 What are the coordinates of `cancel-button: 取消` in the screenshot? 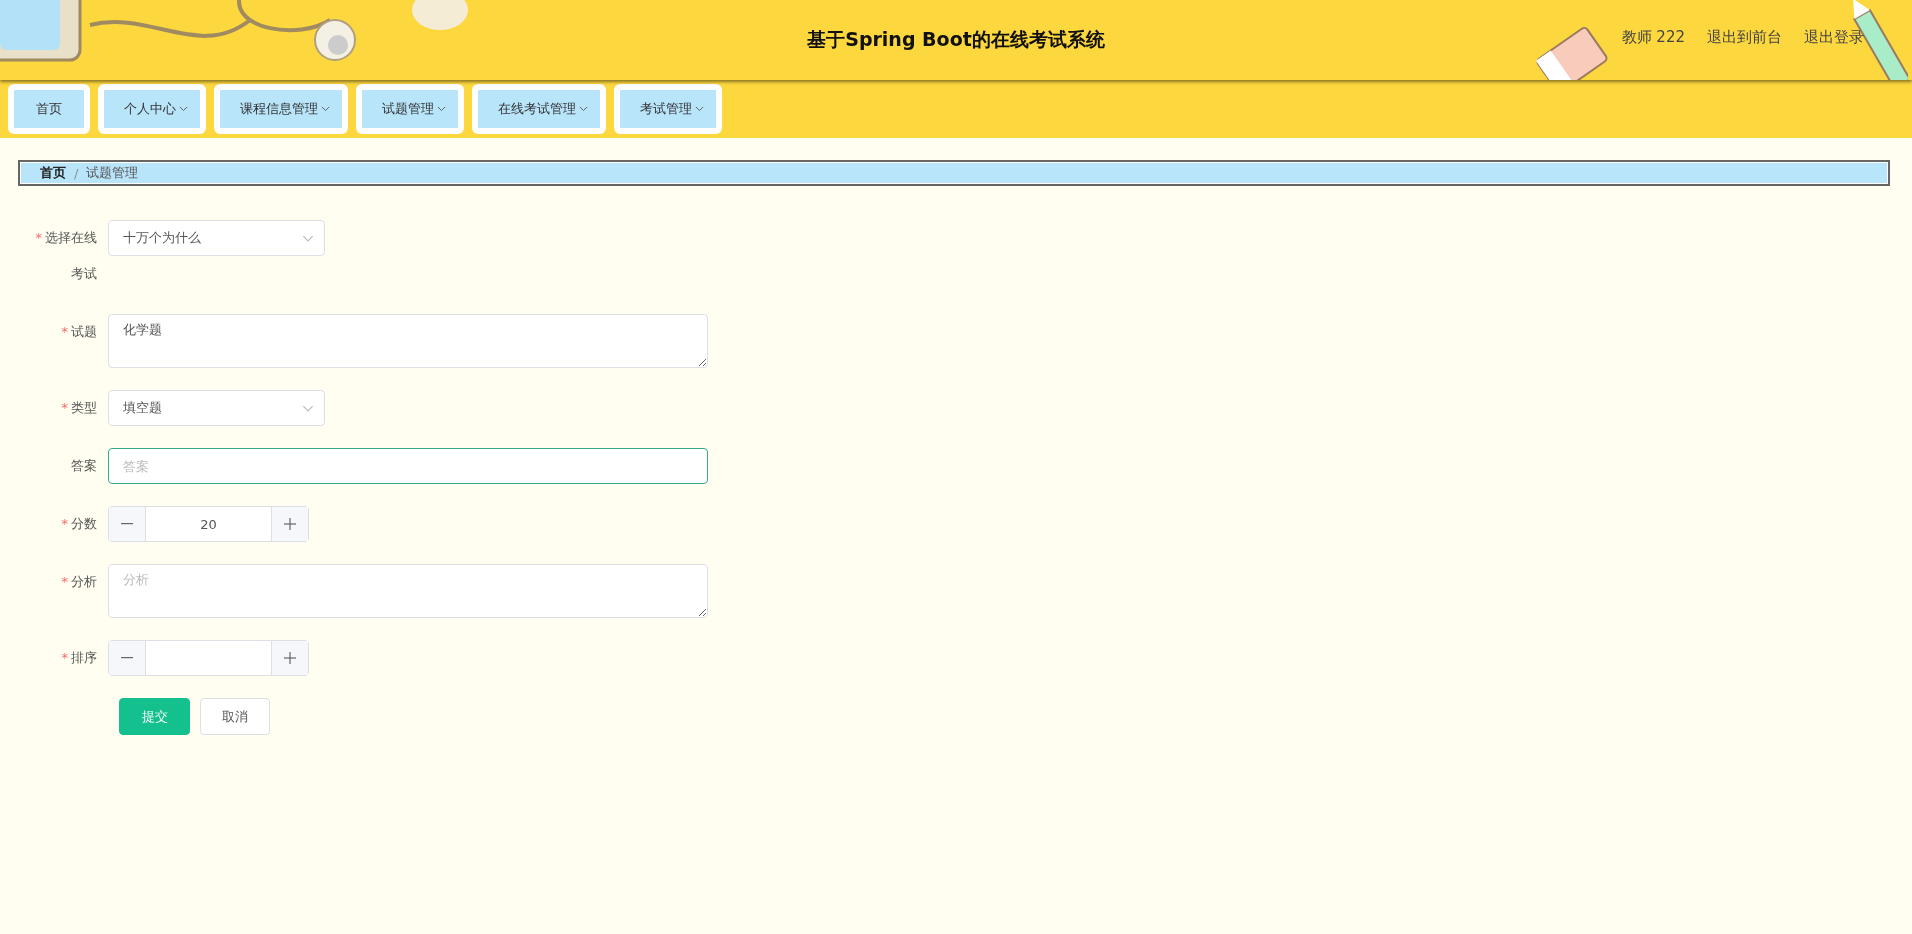 It's located at (235, 716).